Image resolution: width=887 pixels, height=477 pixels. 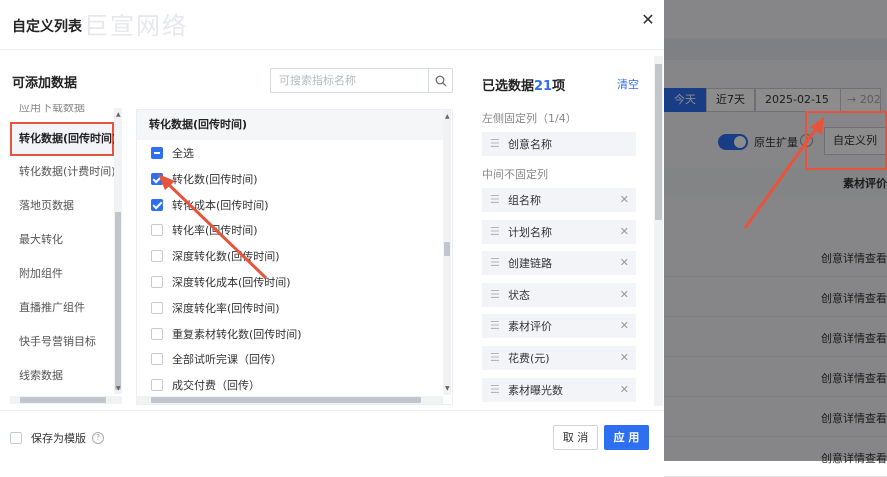 What do you see at coordinates (63, 139) in the screenshot?
I see `category-item: 转化数据(回传时间)` at bounding box center [63, 139].